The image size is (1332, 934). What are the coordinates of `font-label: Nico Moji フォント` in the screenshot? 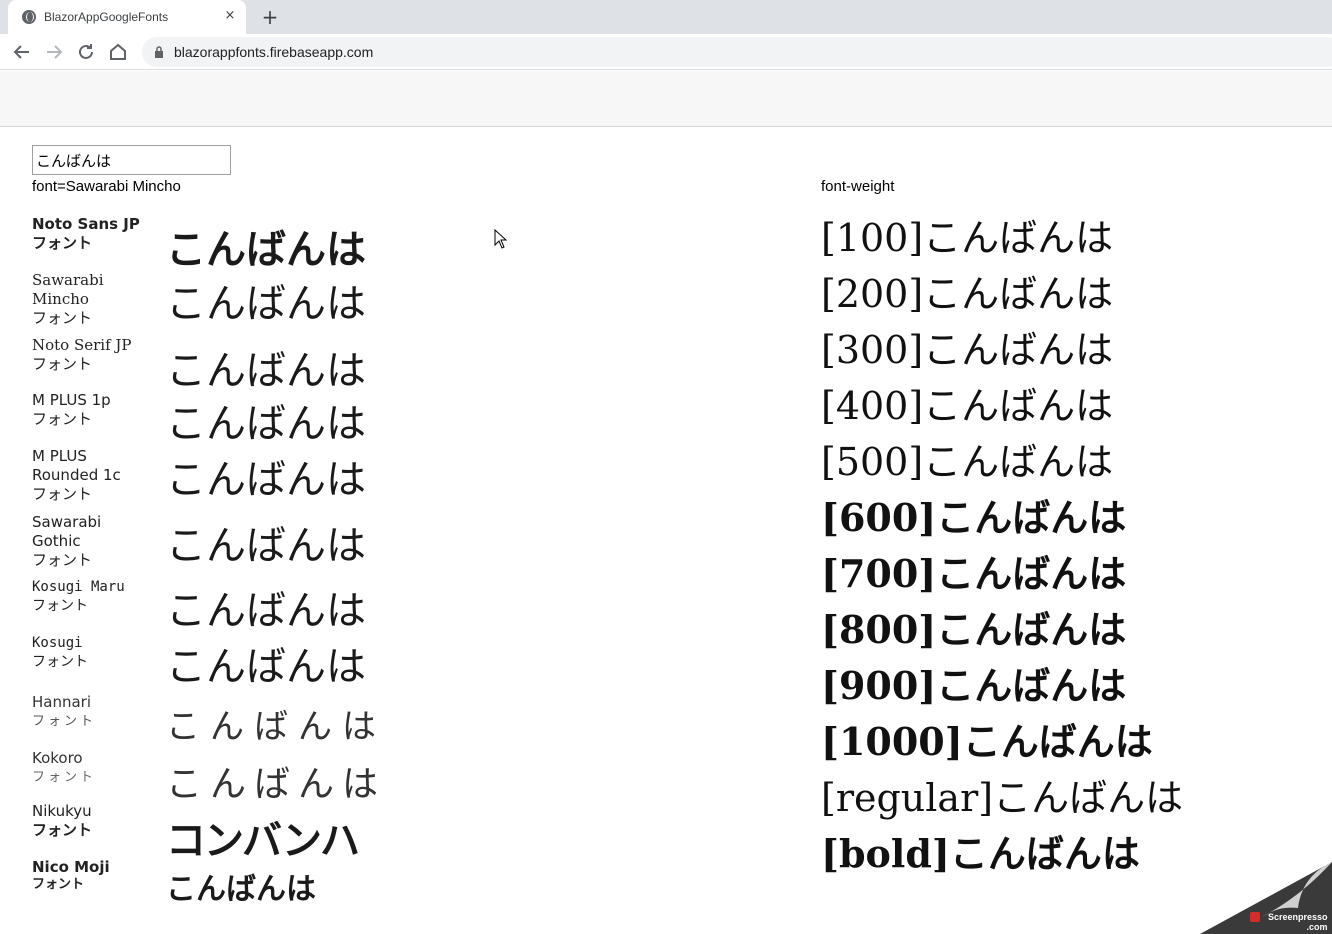 It's located at (94, 876).